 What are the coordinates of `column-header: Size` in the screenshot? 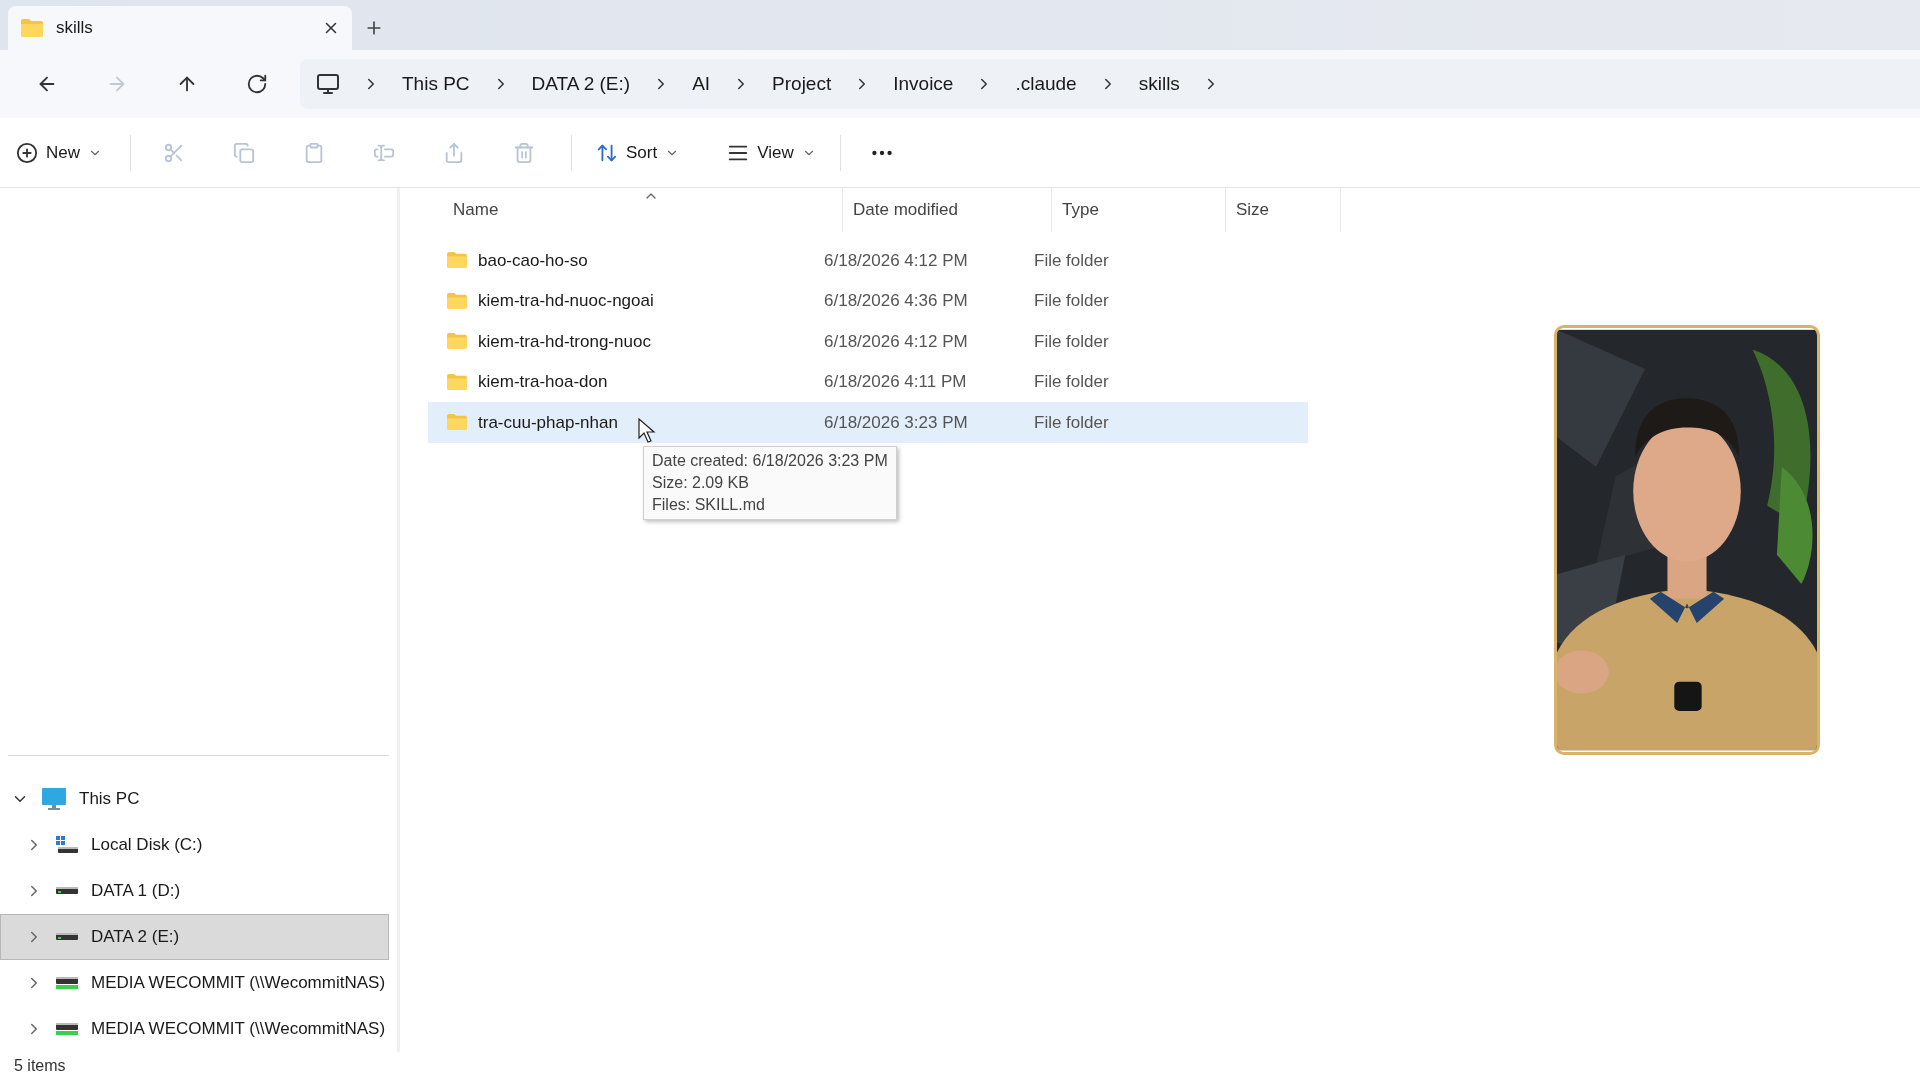 It's located at (1283, 210).